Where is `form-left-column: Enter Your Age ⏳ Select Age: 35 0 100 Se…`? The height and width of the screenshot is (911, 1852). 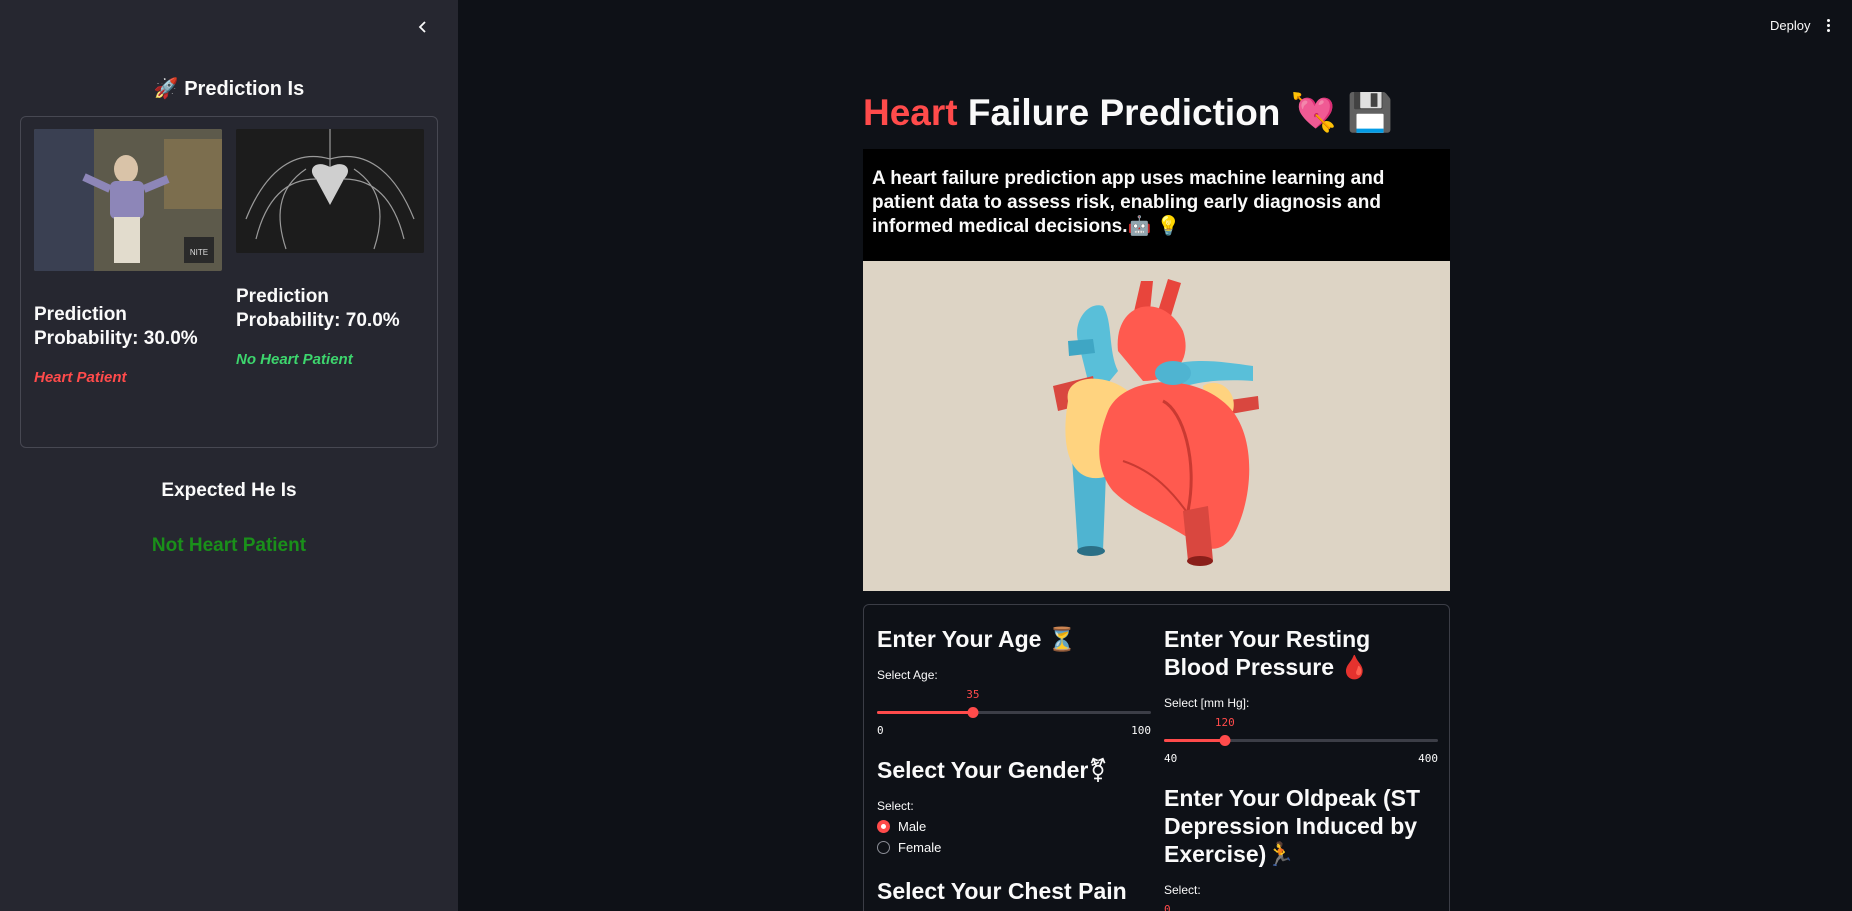
form-left-column: Enter Your Age ⏳ Select Age: 35 0 100 Se… is located at coordinates (1014, 755).